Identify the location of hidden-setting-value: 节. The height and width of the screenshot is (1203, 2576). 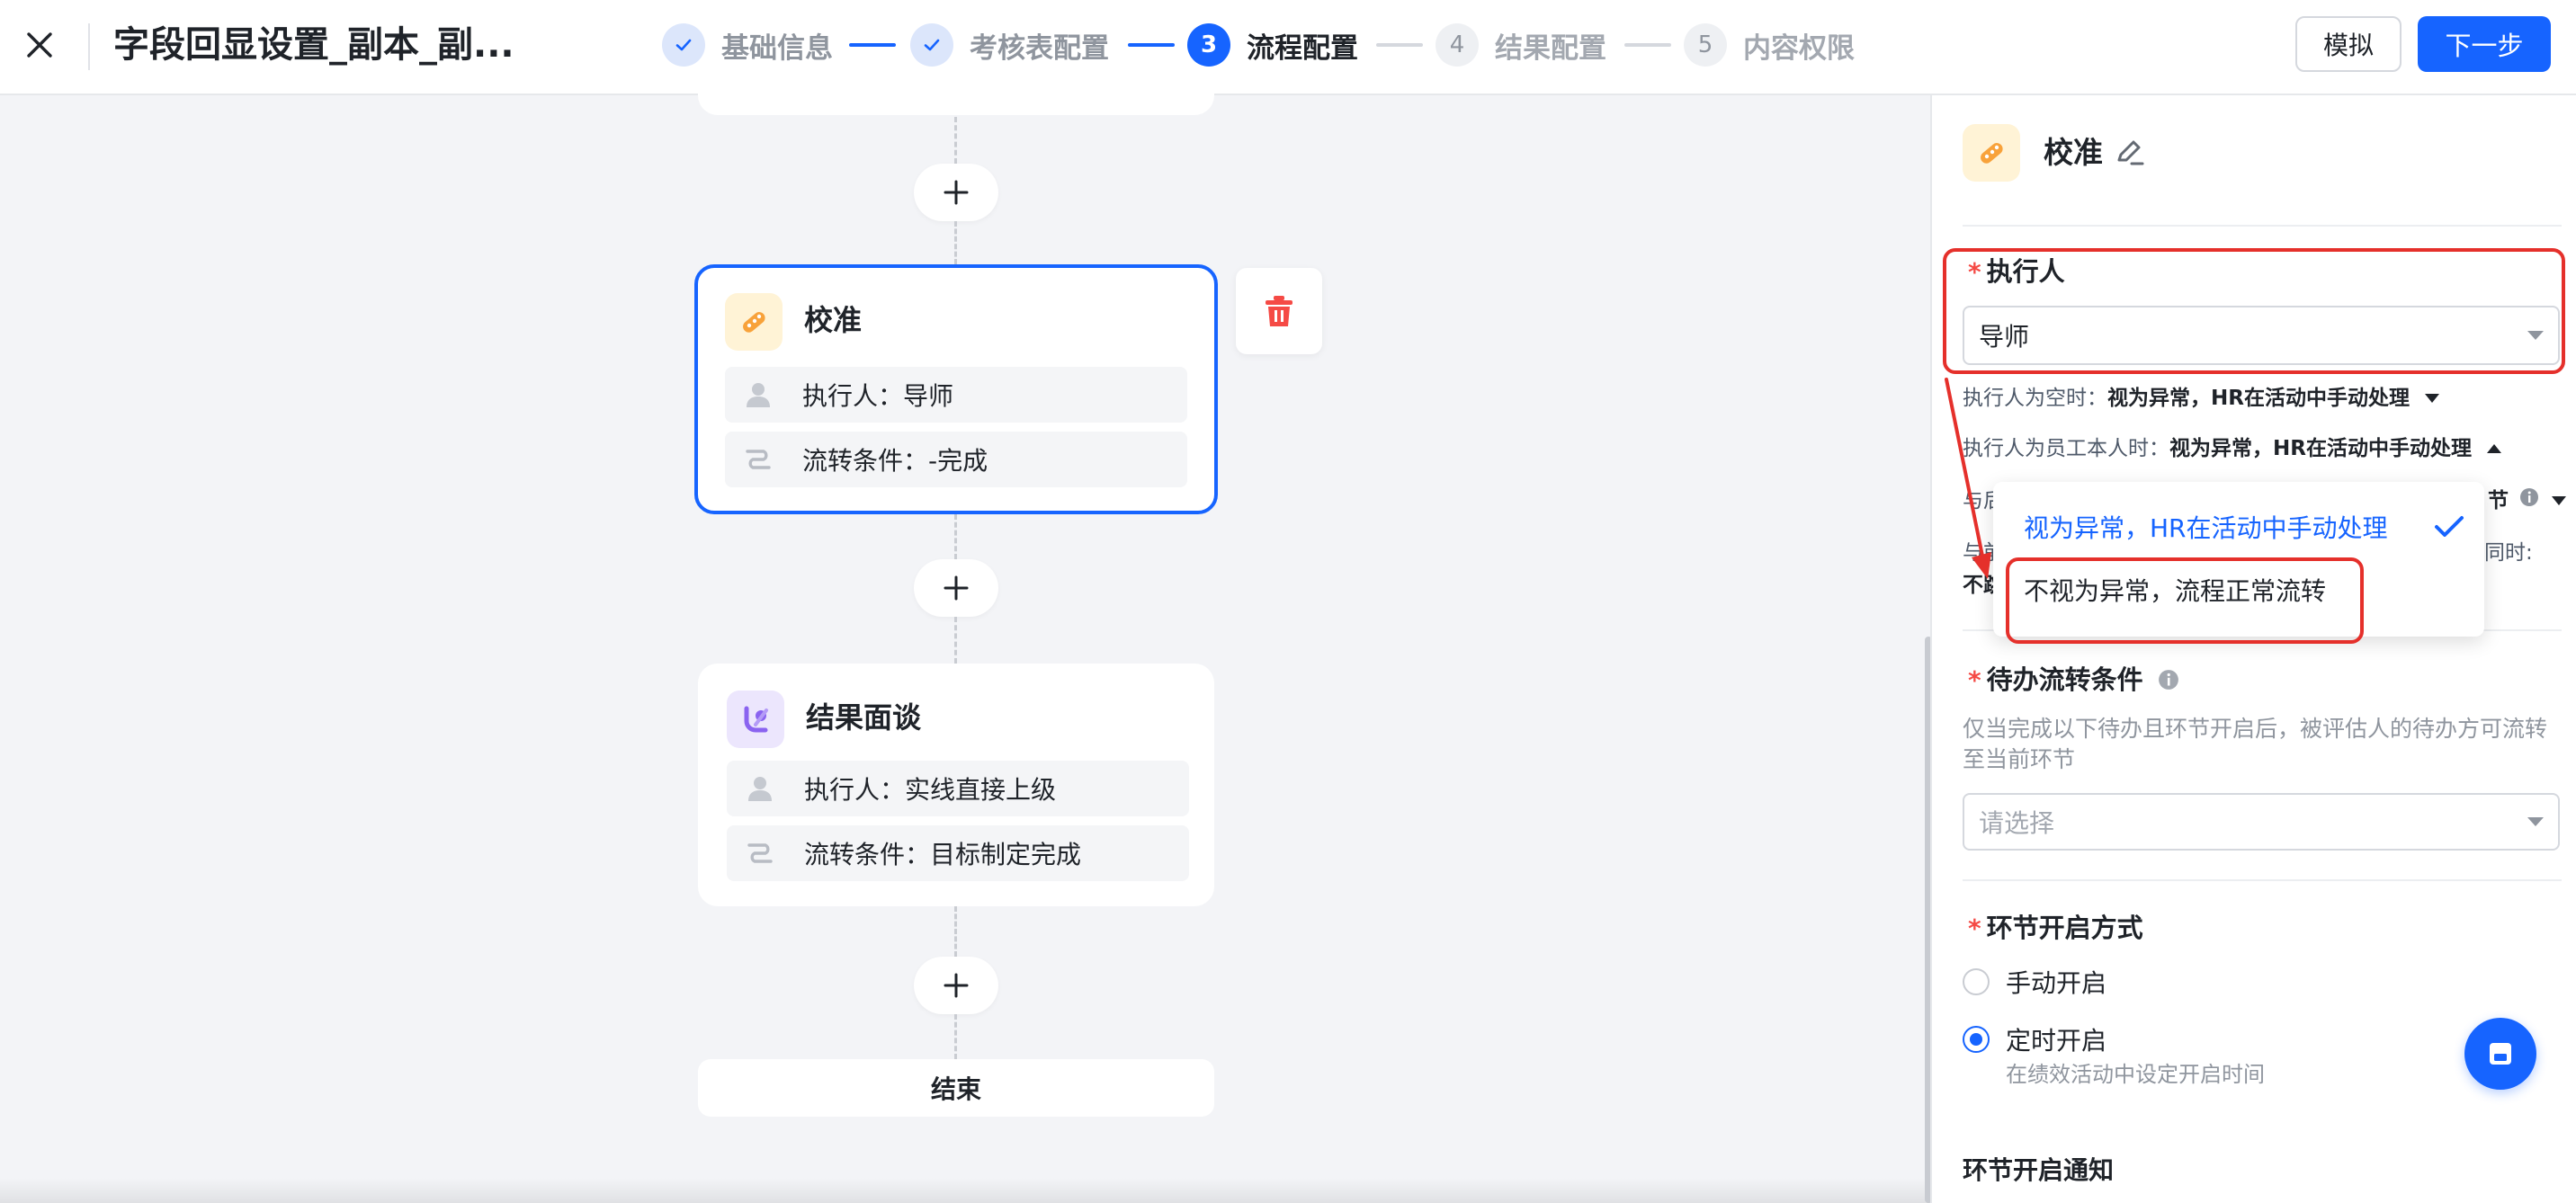
(2528, 501).